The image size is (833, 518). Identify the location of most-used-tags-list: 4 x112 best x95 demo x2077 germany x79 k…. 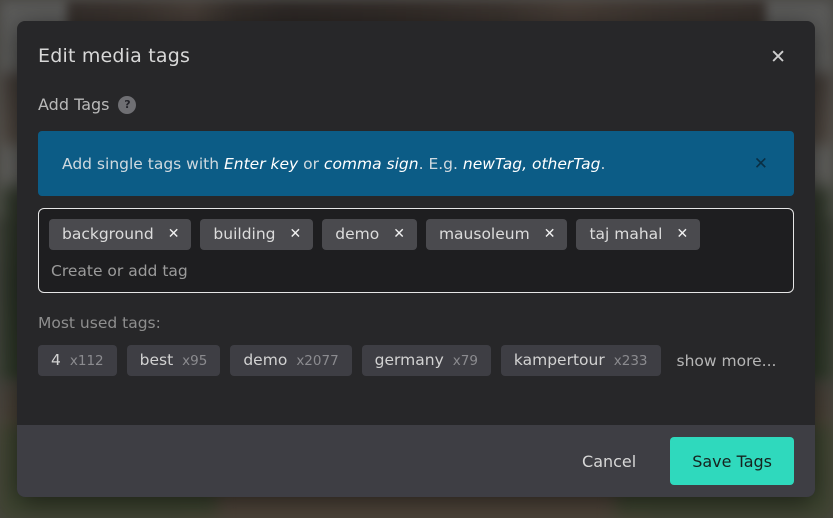
(416, 360).